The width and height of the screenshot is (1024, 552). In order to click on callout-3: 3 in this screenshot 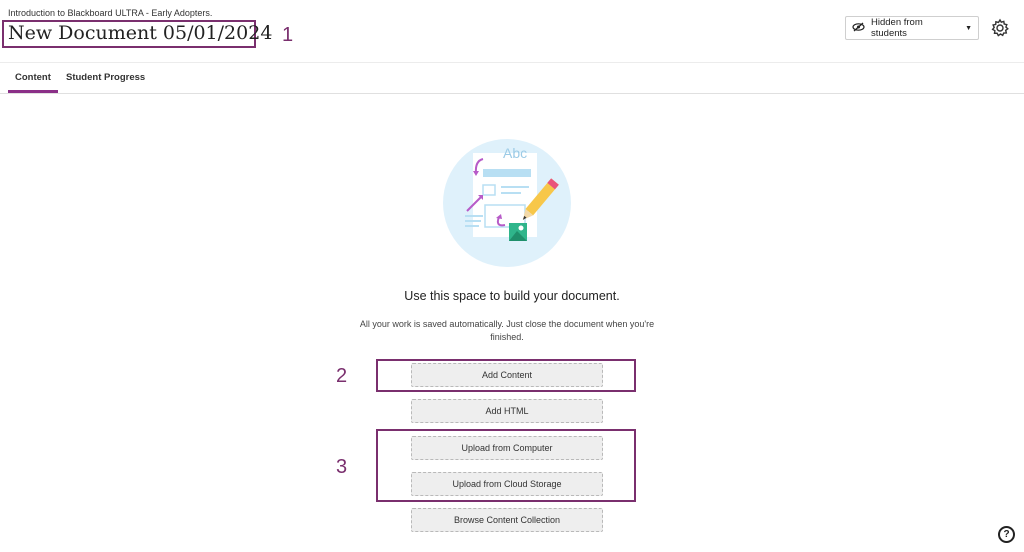, I will do `click(342, 467)`.